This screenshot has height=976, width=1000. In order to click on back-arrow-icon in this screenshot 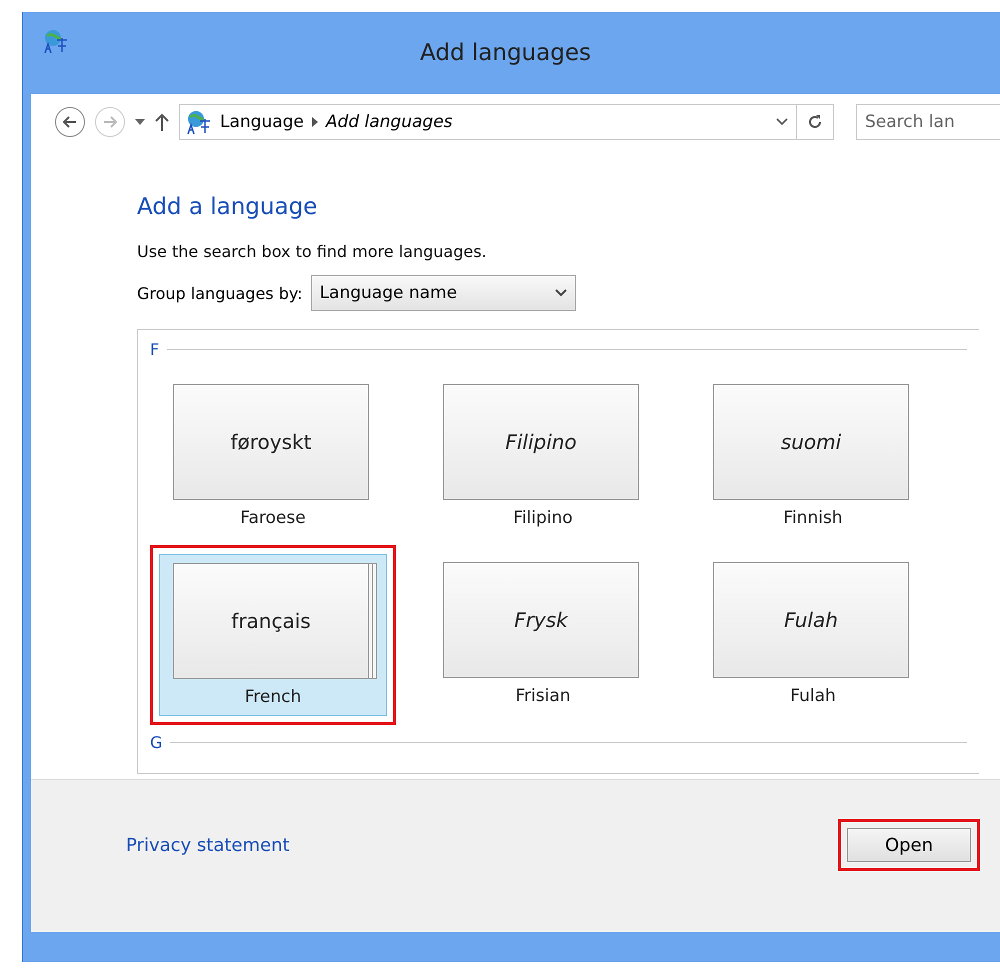, I will do `click(70, 122)`.